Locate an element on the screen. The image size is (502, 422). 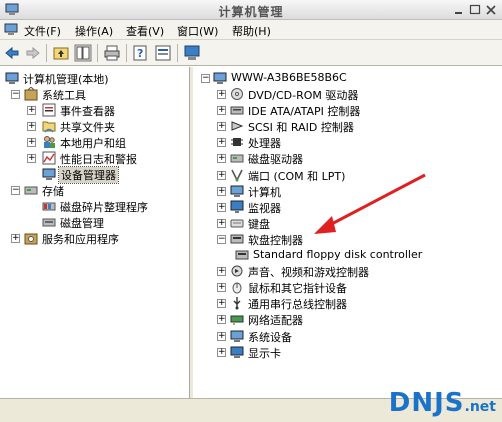
tree-item-device-category: + 鼠标和其它指针设备 is located at coordinates (347, 287).